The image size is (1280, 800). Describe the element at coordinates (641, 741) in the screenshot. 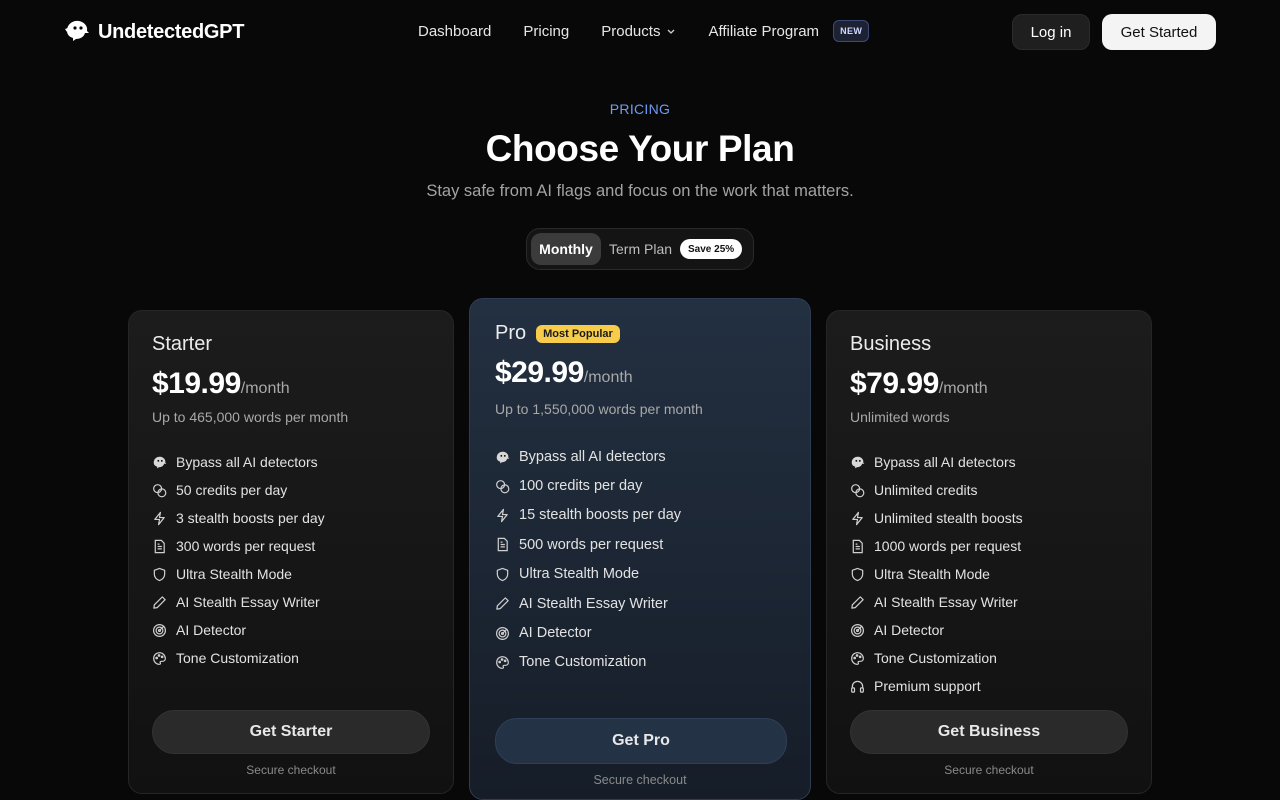

I see `get-pro-button: Get Pro` at that location.